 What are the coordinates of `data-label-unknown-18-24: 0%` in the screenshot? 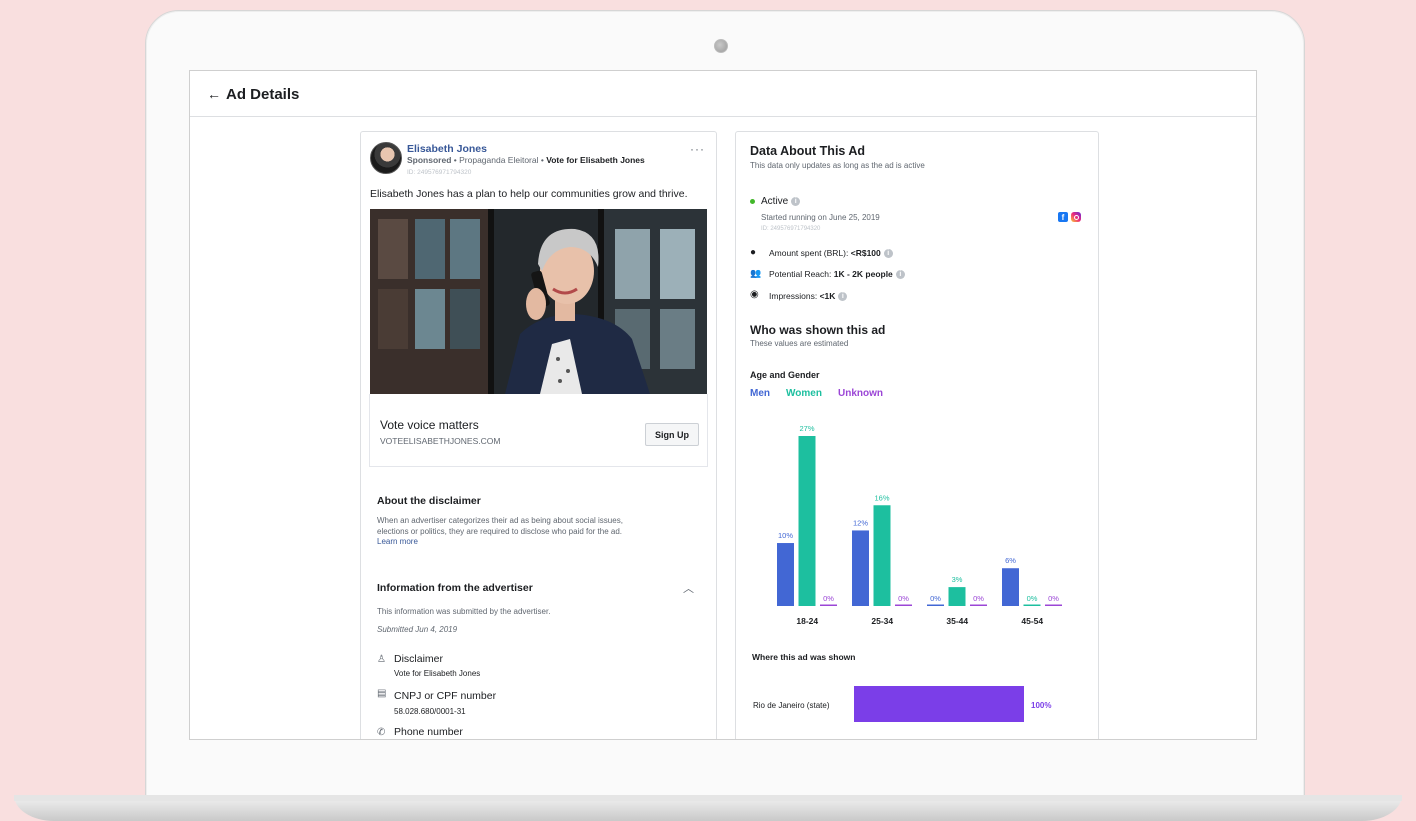 It's located at (828, 598).